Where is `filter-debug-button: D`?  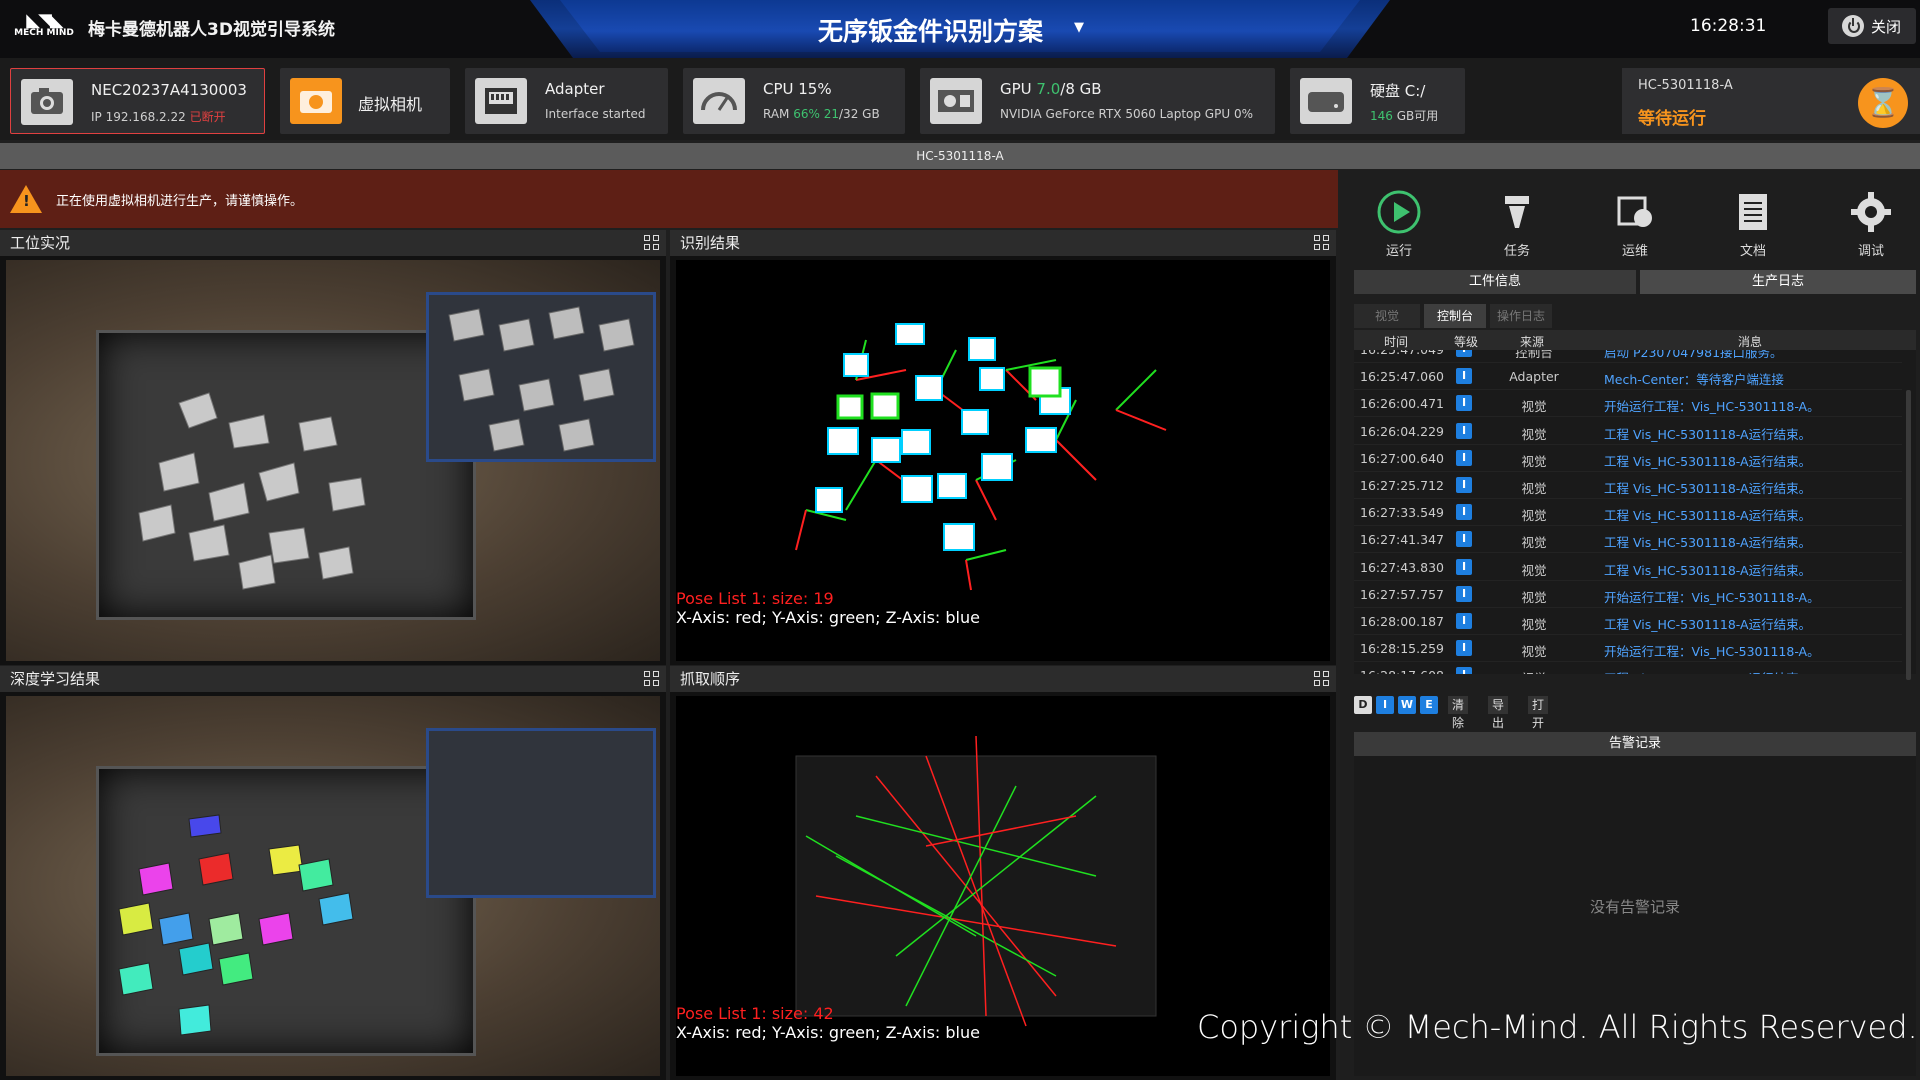
filter-debug-button: D is located at coordinates (1363, 705).